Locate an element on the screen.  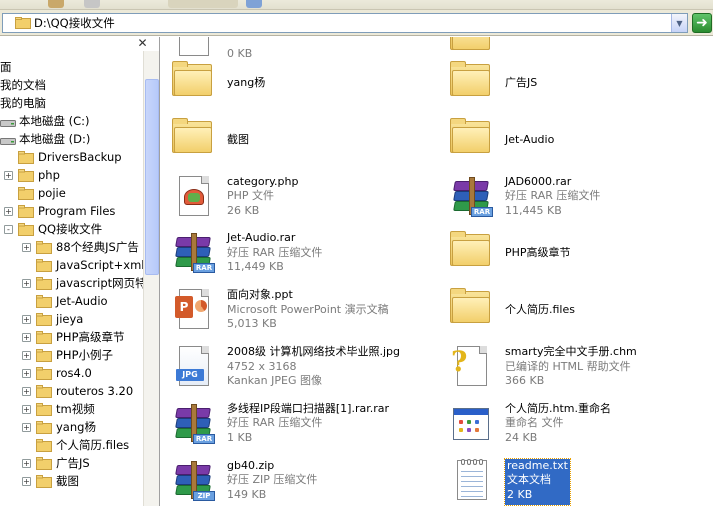
tree-item: + PHP高级章节 is located at coordinates (73, 337).